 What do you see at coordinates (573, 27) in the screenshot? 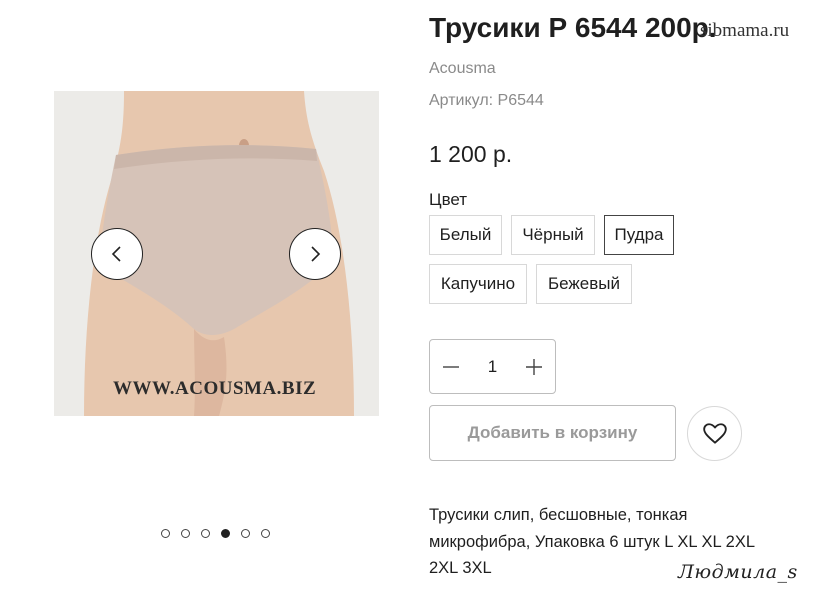
I see `product-title: Трусики Р 6544 200р.` at bounding box center [573, 27].